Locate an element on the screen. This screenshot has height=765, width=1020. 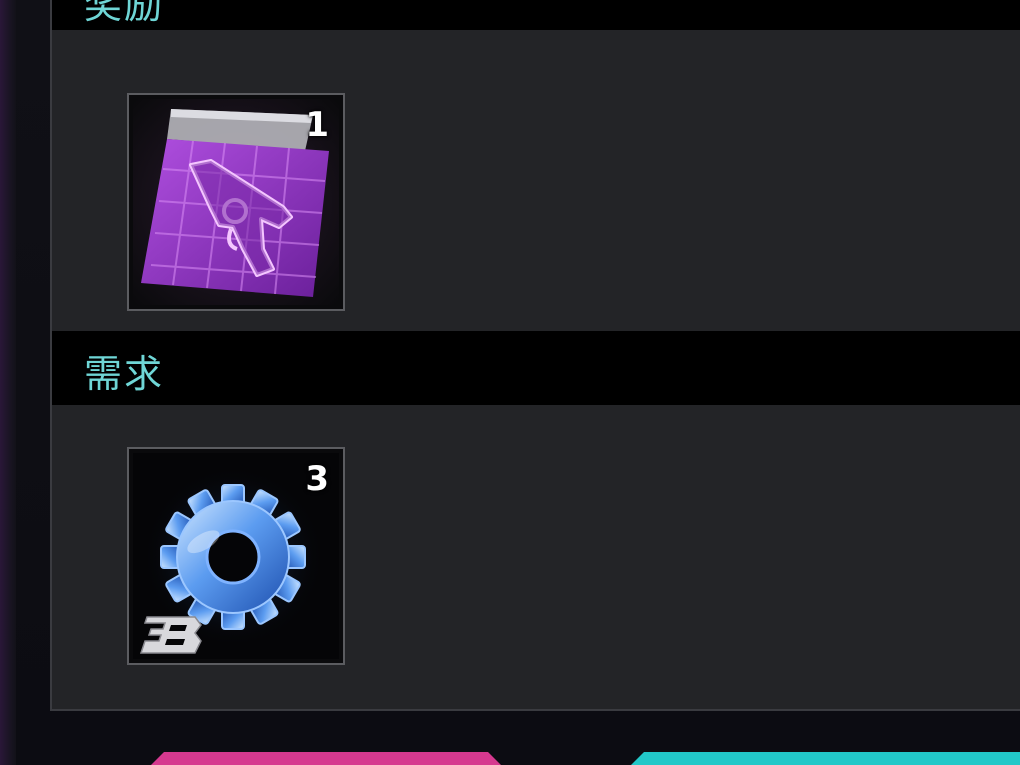
reward-item-count: 1 is located at coordinates (317, 125).